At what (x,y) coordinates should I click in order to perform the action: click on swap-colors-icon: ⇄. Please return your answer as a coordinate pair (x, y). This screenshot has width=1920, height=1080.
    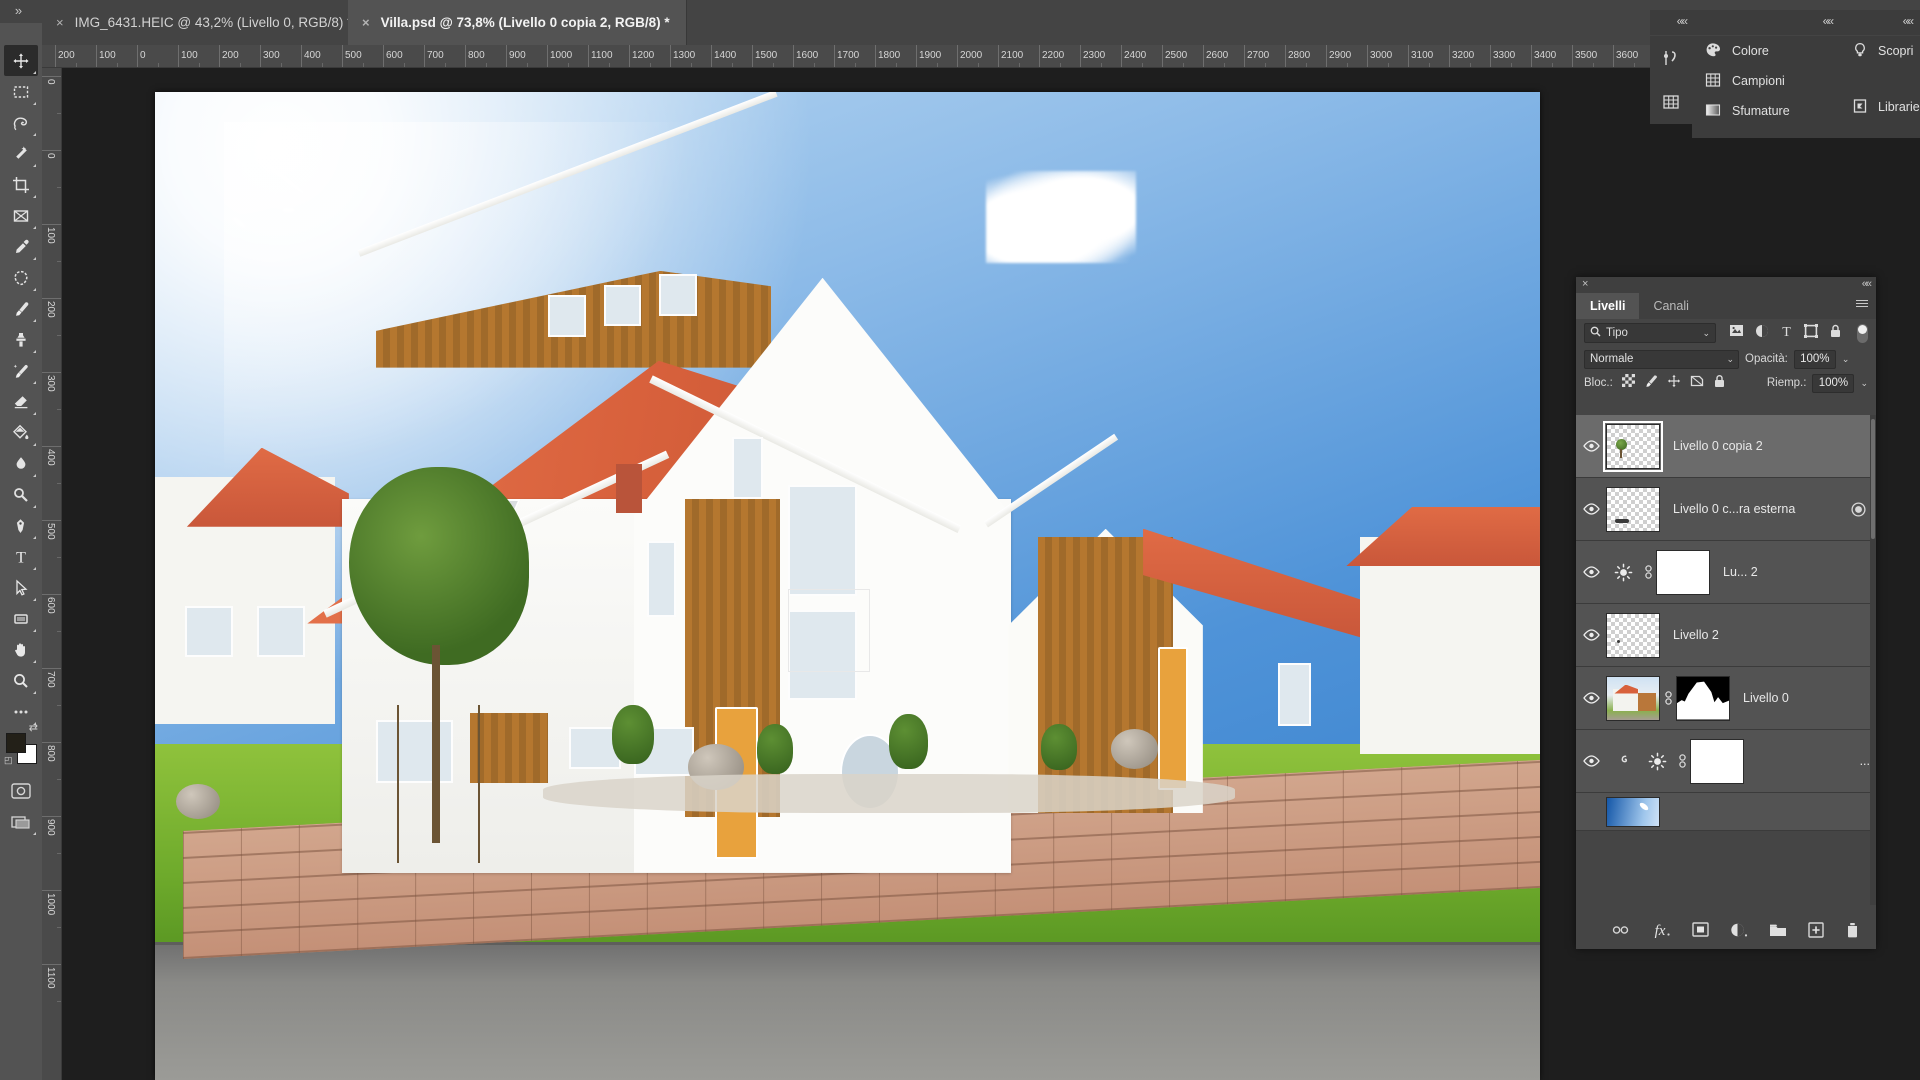
    Looking at the image, I should click on (33, 727).